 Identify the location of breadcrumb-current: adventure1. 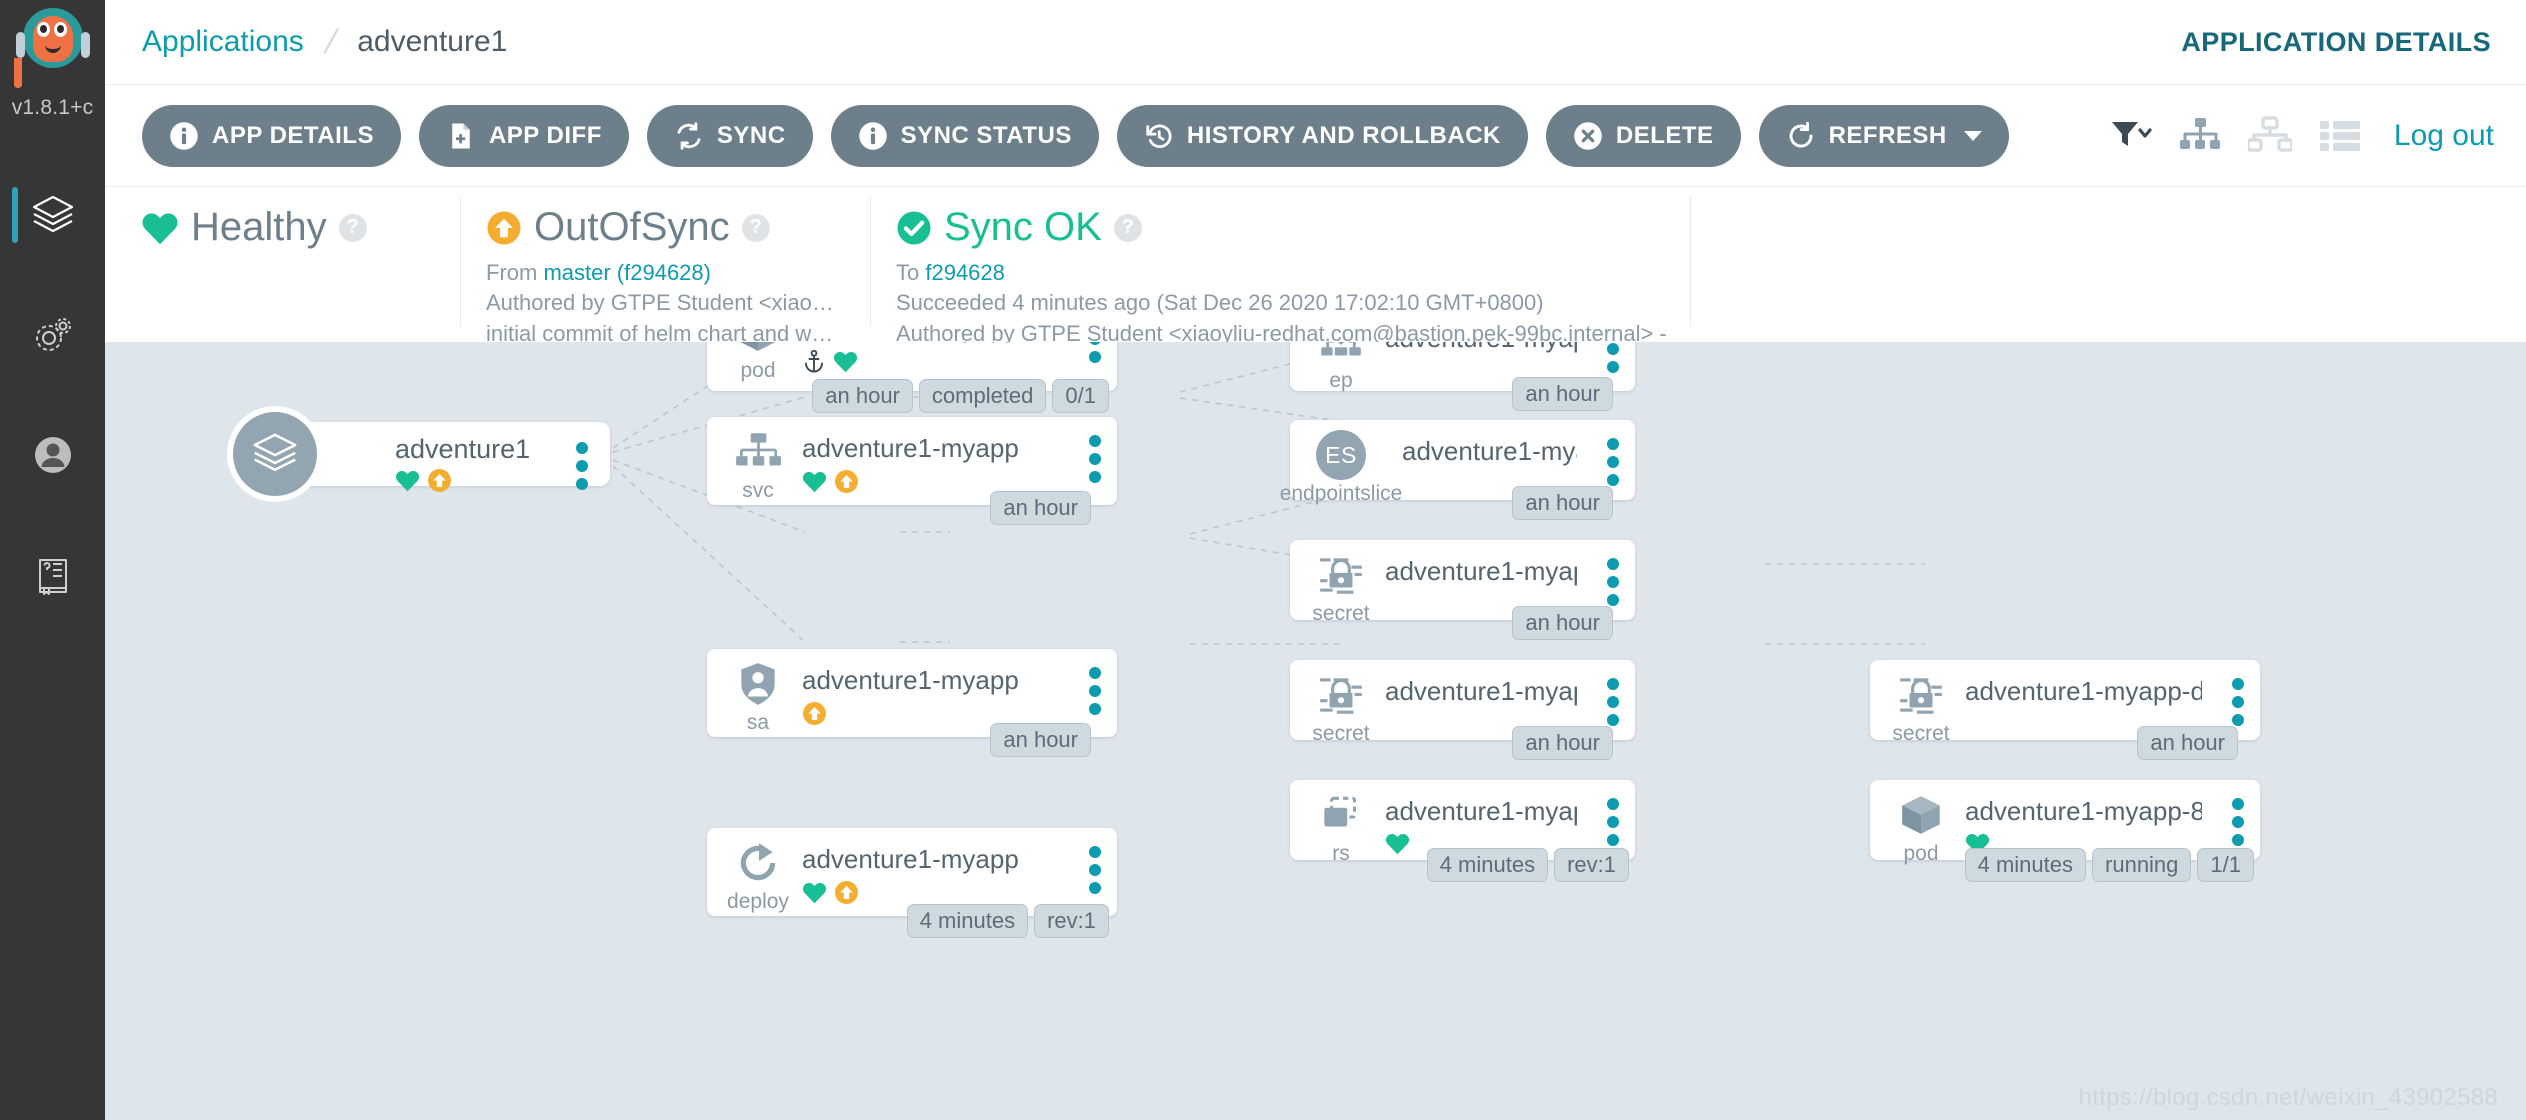
(432, 41).